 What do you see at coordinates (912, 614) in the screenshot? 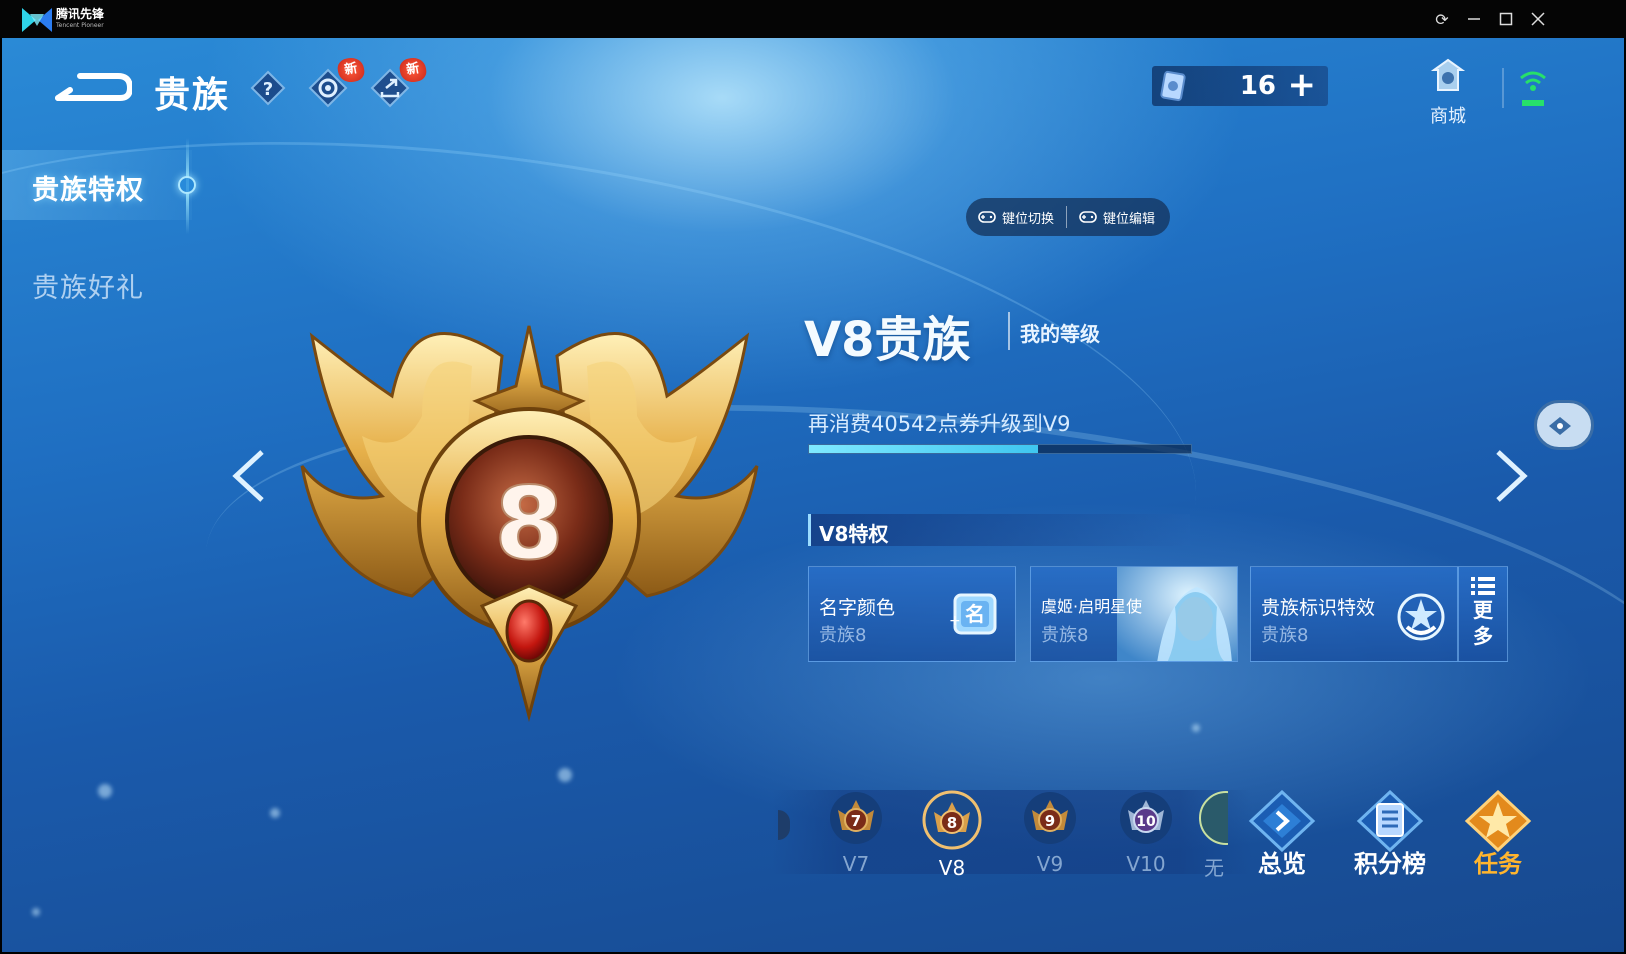
I see `perk-card-name-color: 名字颜色 贵族8 名 +` at bounding box center [912, 614].